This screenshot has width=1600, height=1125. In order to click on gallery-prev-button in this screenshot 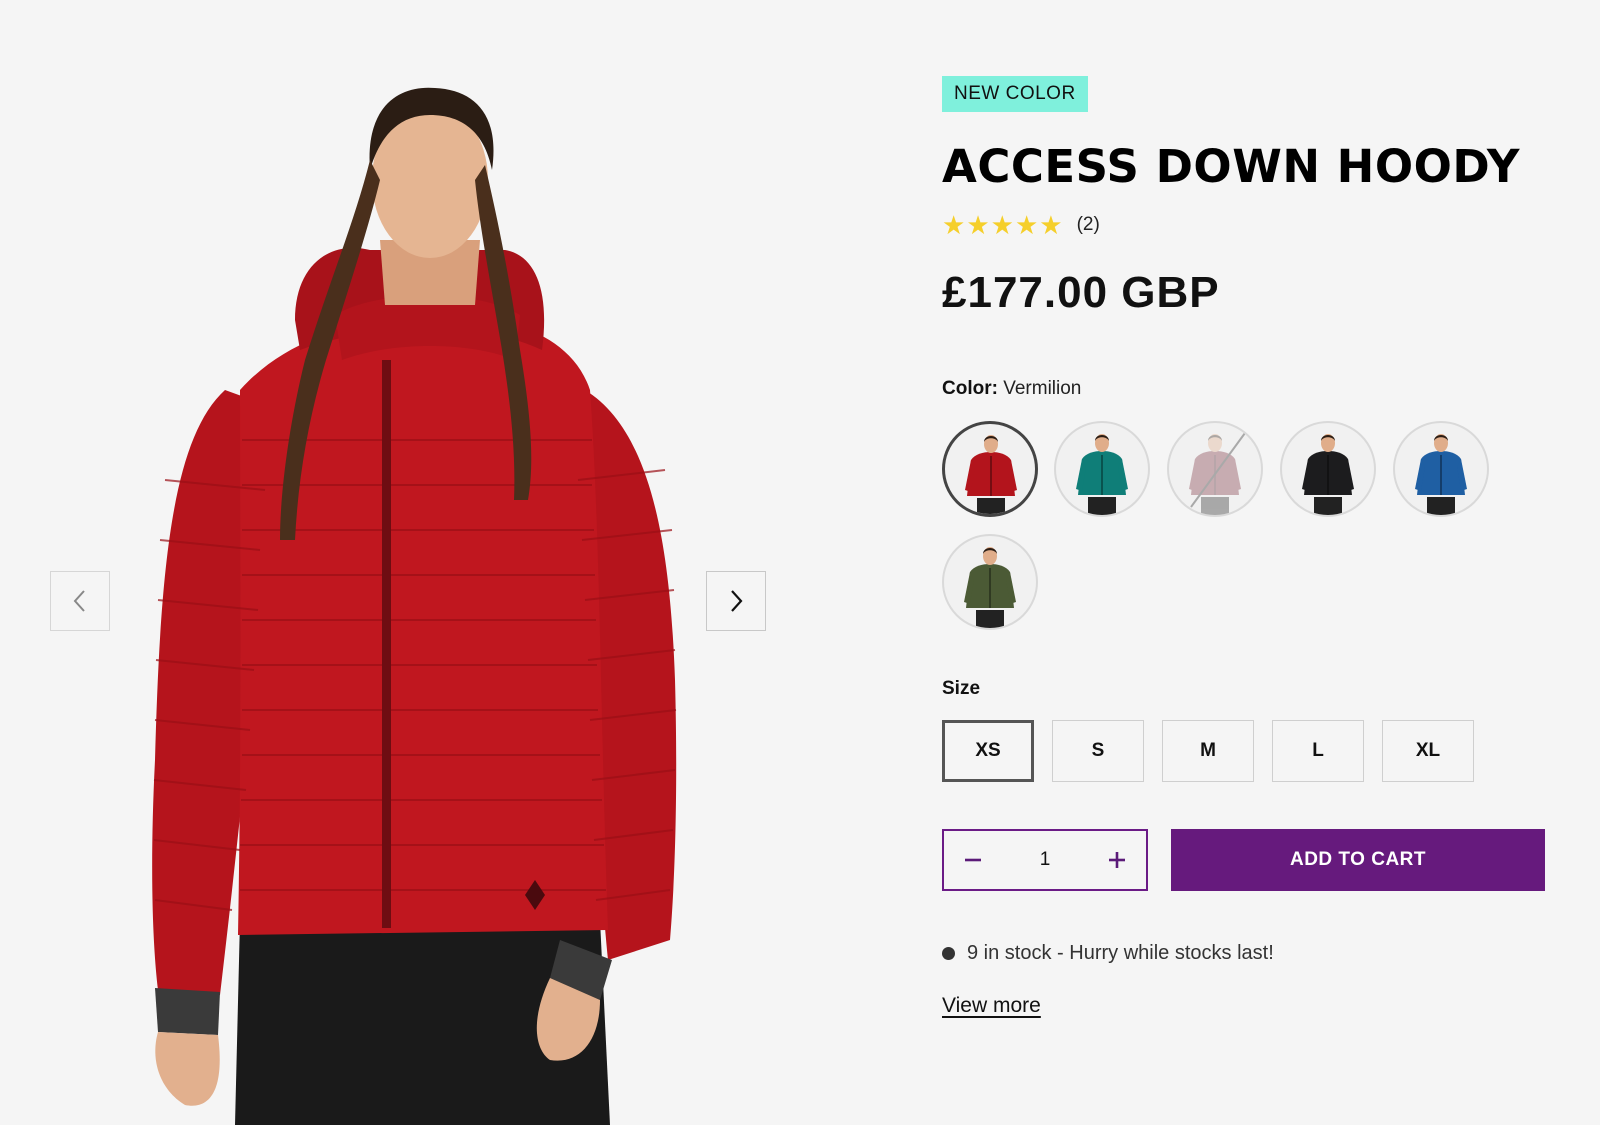, I will do `click(80, 601)`.